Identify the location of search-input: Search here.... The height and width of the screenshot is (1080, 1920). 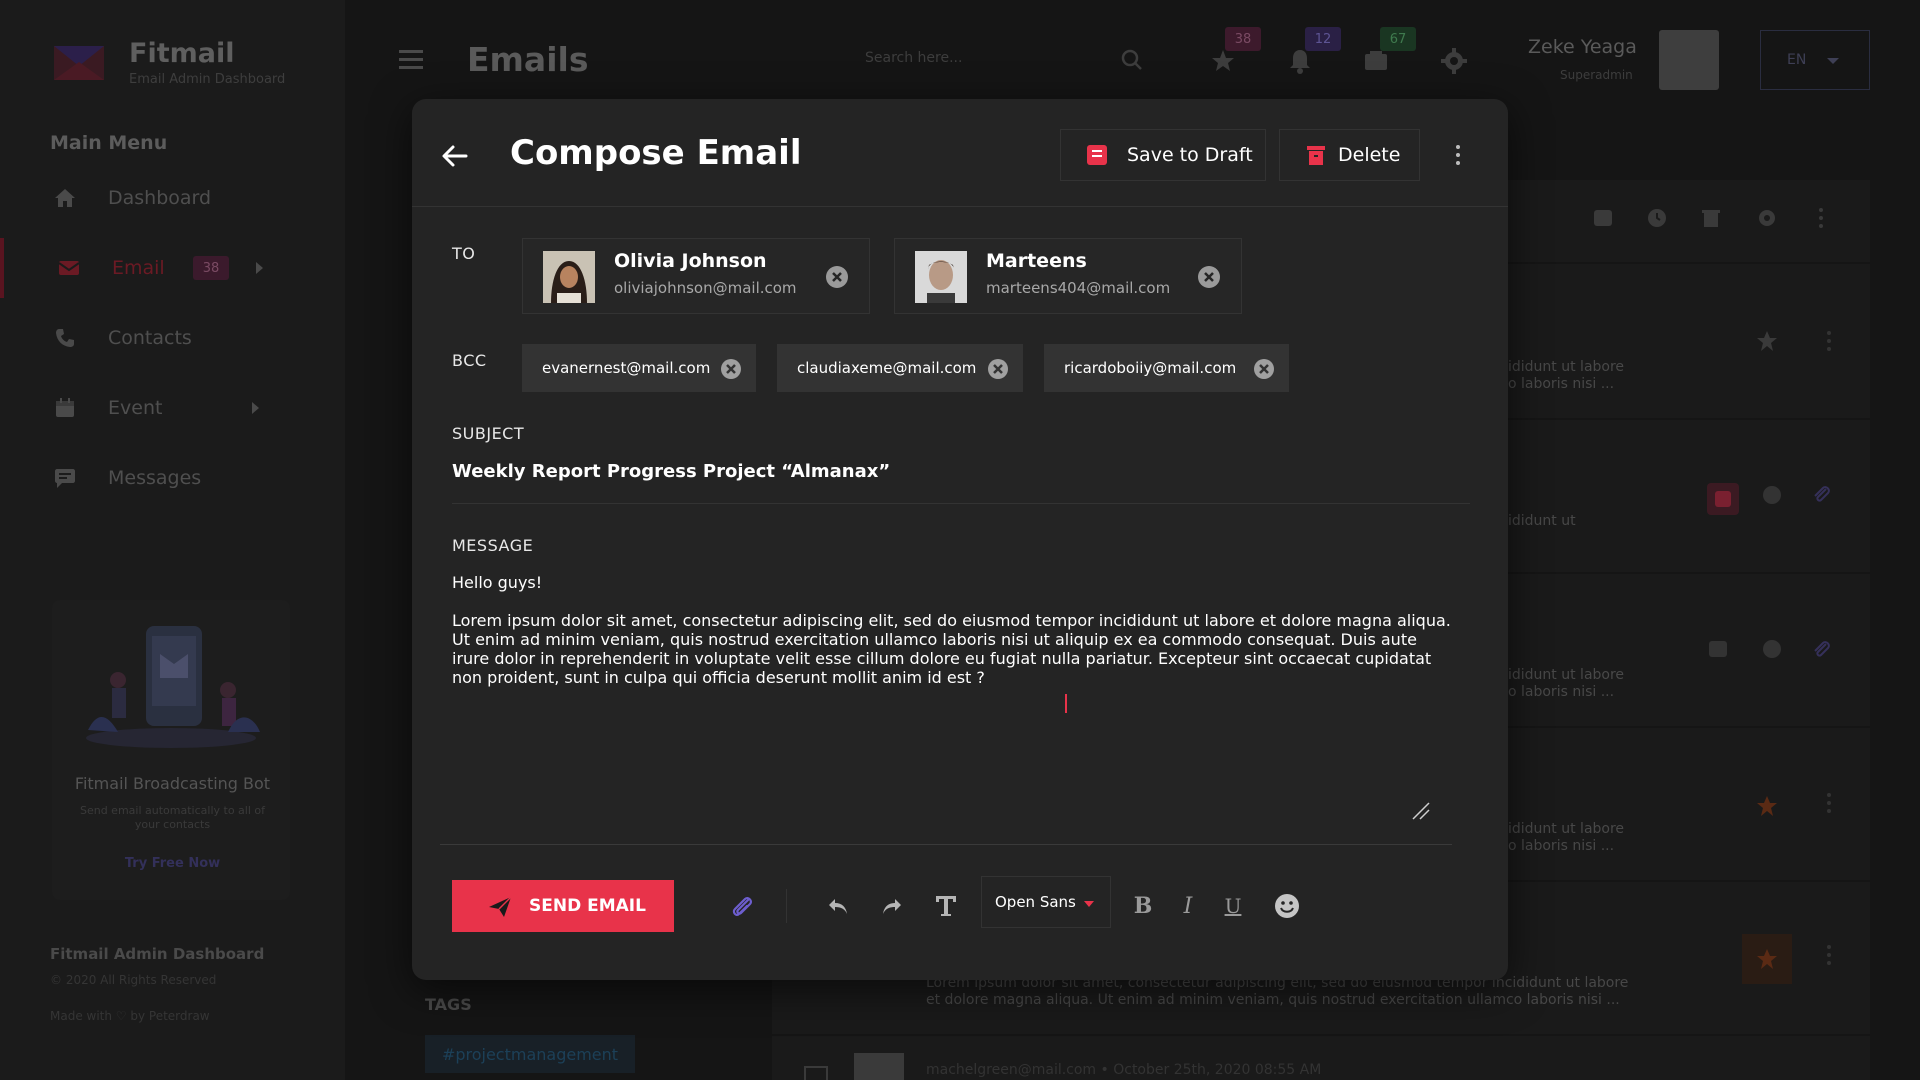
(1005, 61).